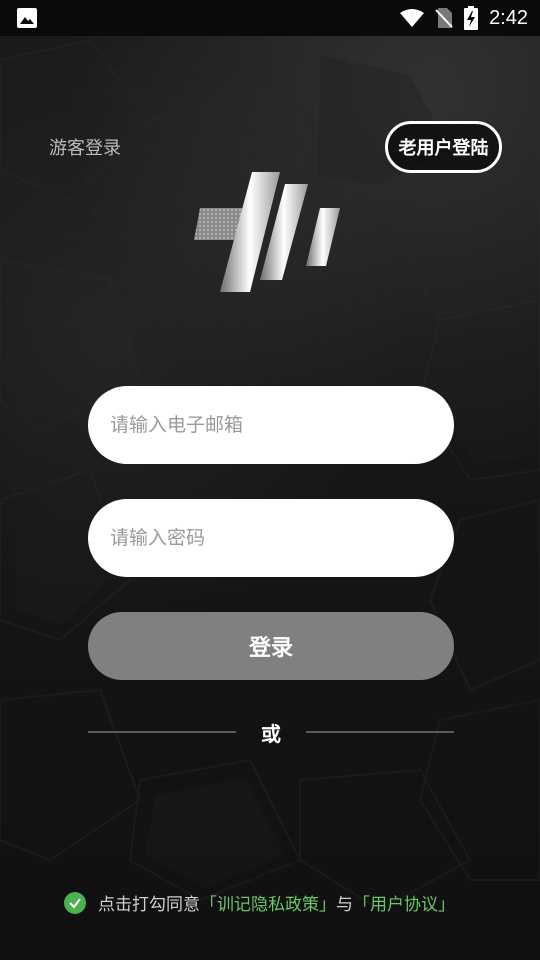 The height and width of the screenshot is (960, 540). I want to click on status-bar: 2:42, so click(270, 18).